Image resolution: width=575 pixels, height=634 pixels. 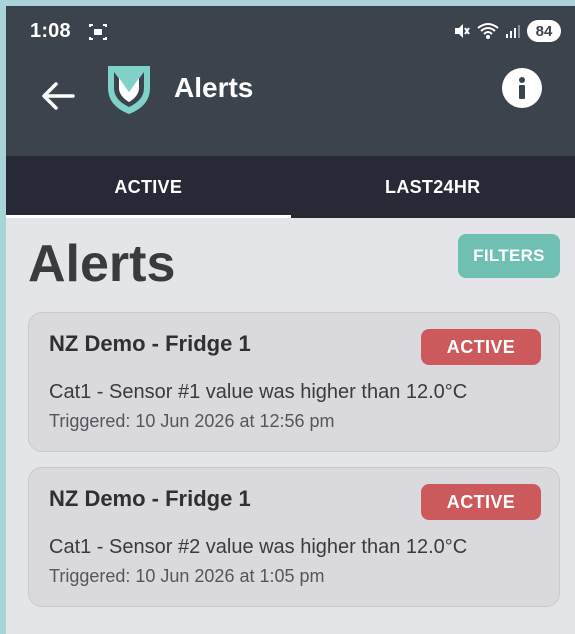 What do you see at coordinates (462, 31) in the screenshot?
I see `mute-icon` at bounding box center [462, 31].